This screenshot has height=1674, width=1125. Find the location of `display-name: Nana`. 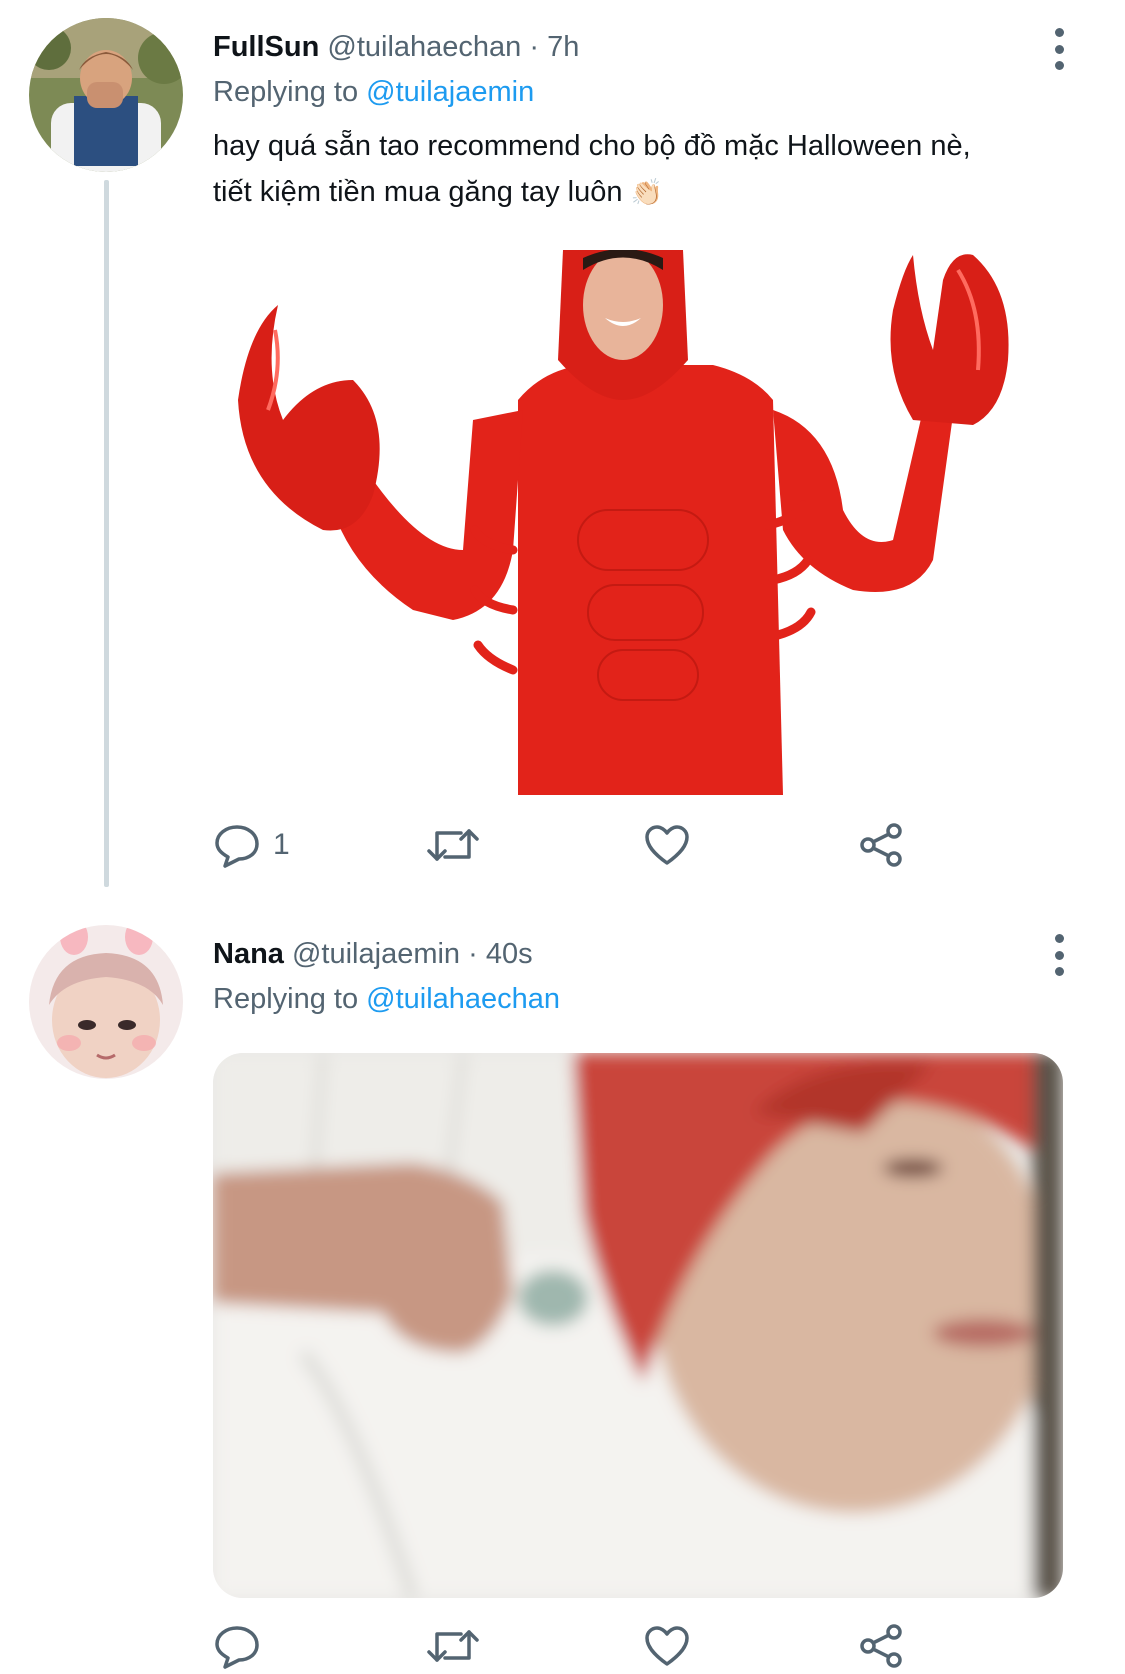

display-name: Nana is located at coordinates (248, 954).